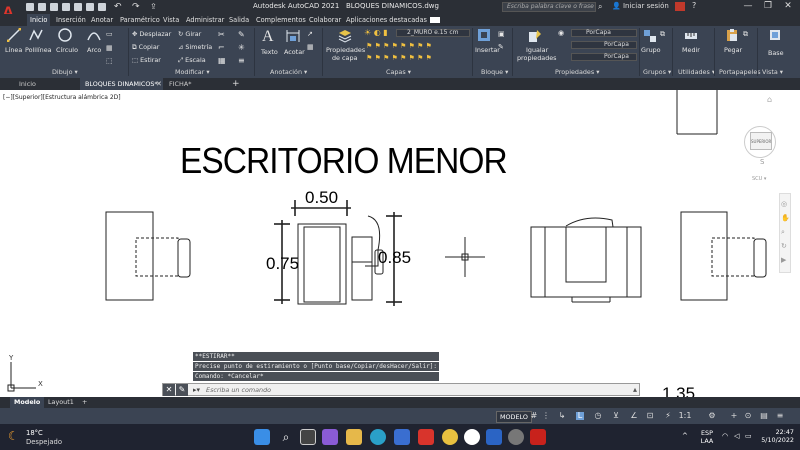 The height and width of the screenshot is (450, 800). Describe the element at coordinates (740, 72) in the screenshot. I see `clipboard-panel-title: Portapapeles` at that location.